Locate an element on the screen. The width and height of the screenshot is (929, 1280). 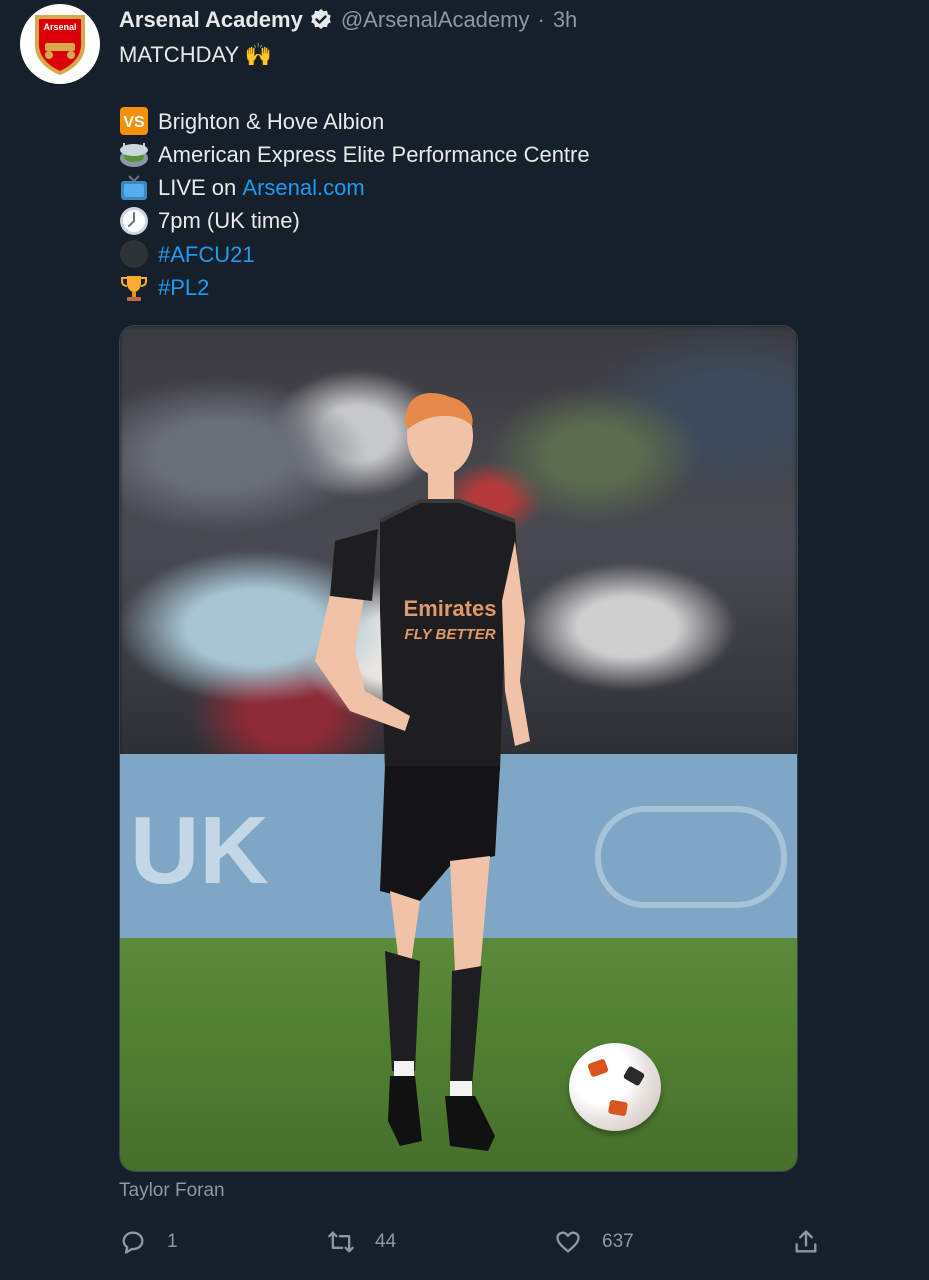
svg-text: VS is located at coordinates (134, 122).